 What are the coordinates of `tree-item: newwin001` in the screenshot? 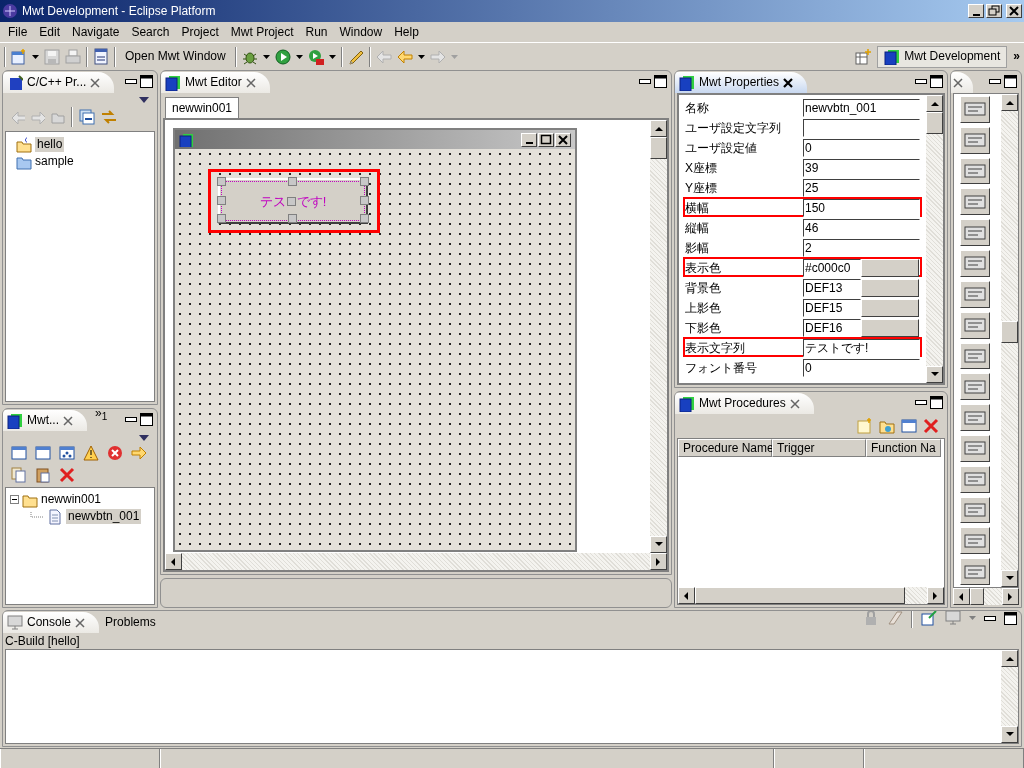 It's located at (71, 499).